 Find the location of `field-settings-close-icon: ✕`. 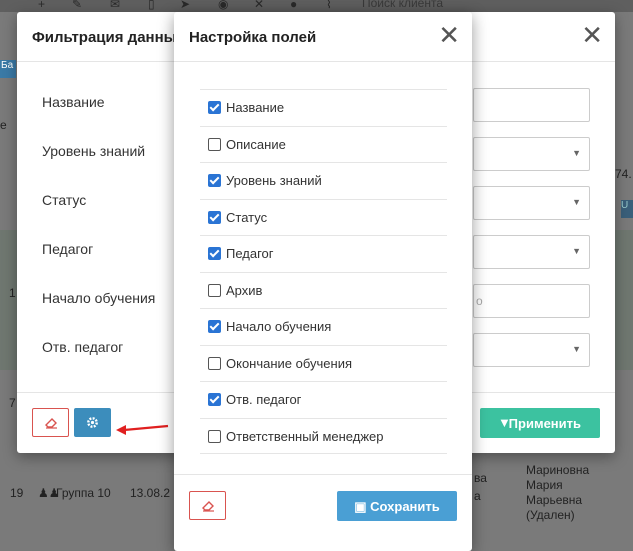

field-settings-close-icon: ✕ is located at coordinates (449, 35).